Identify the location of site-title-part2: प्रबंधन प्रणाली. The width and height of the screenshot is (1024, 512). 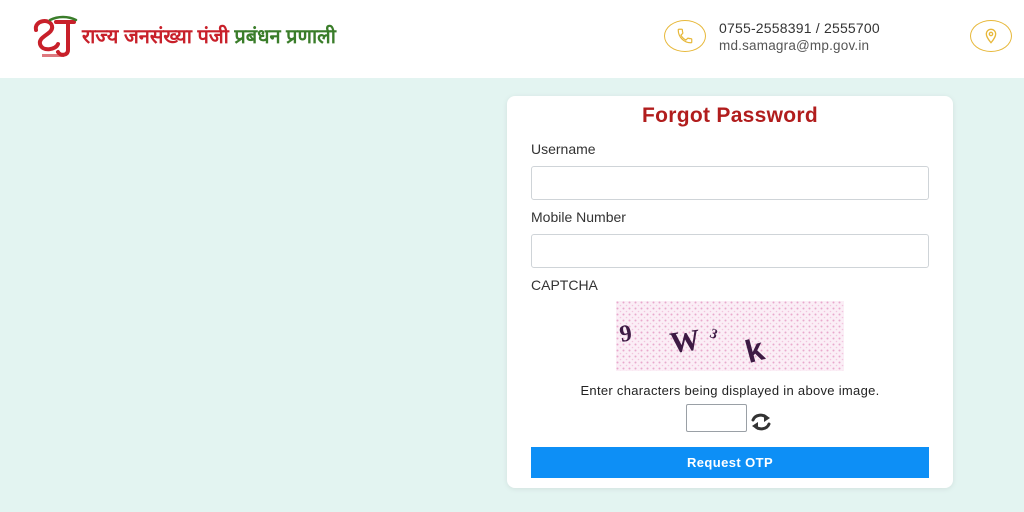
(285, 37).